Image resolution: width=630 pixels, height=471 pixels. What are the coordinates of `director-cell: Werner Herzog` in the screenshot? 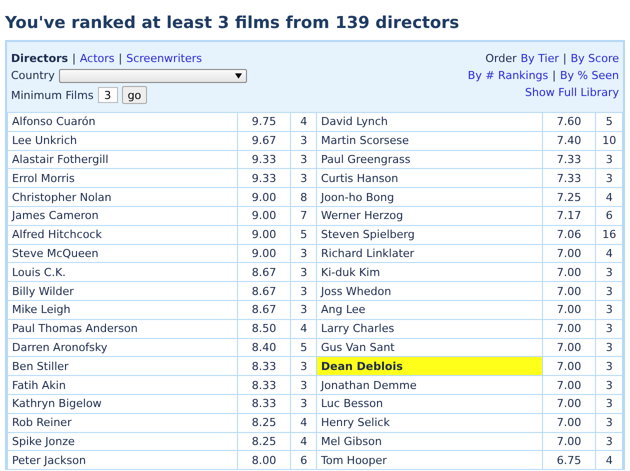 It's located at (429, 216).